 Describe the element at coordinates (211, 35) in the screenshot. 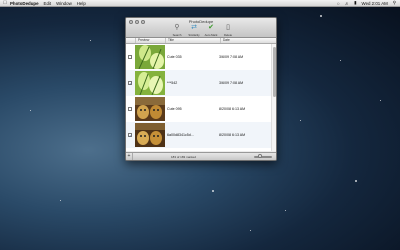

I see `auto-mark-label: Auto Mark` at that location.